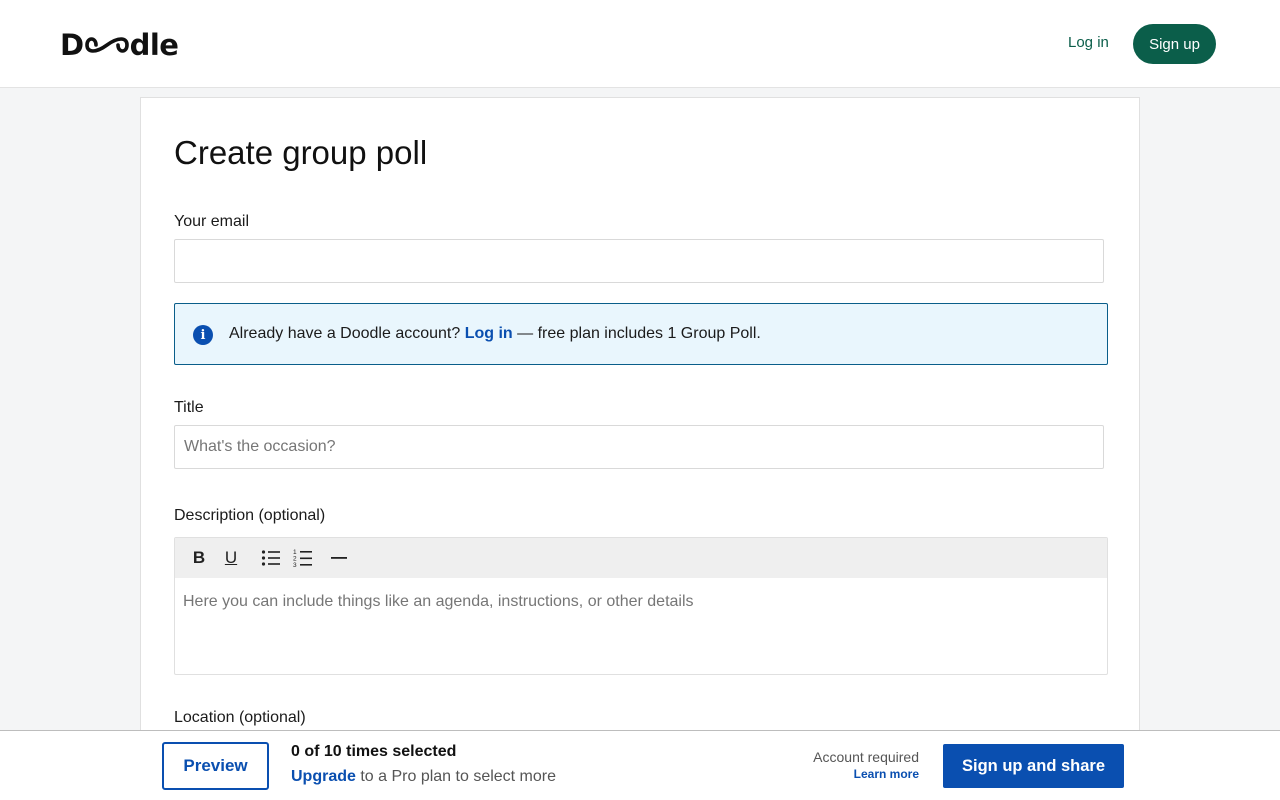  What do you see at coordinates (1033, 766) in the screenshot?
I see `sign-up-and-share-button: Sign up and share` at bounding box center [1033, 766].